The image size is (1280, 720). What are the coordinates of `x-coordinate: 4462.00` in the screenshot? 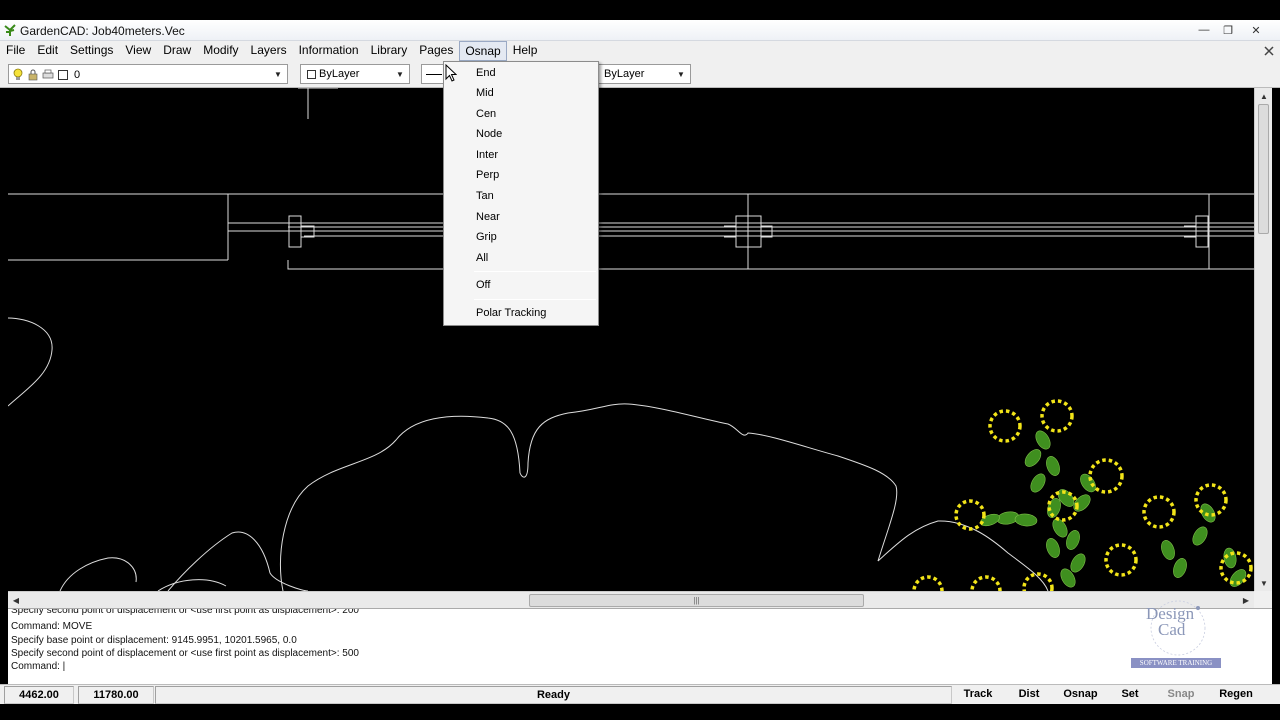 It's located at (39, 695).